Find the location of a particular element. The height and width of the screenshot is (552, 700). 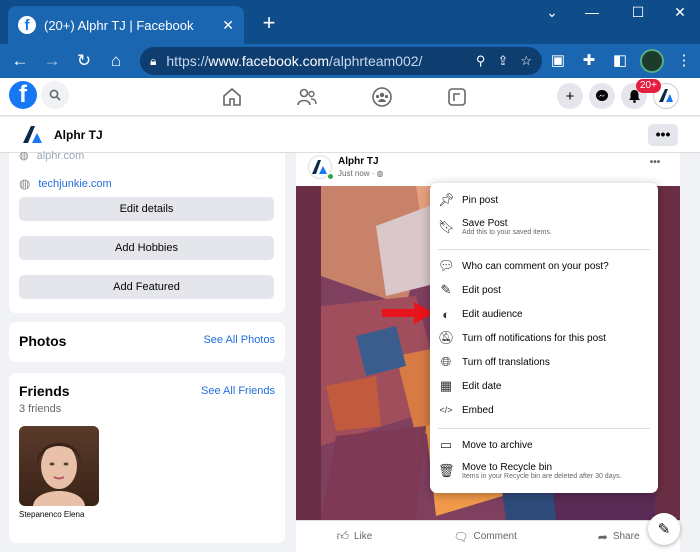

menu-item-turn-off-translations: 🌐︎ Turn off translations is located at coordinates (544, 362).